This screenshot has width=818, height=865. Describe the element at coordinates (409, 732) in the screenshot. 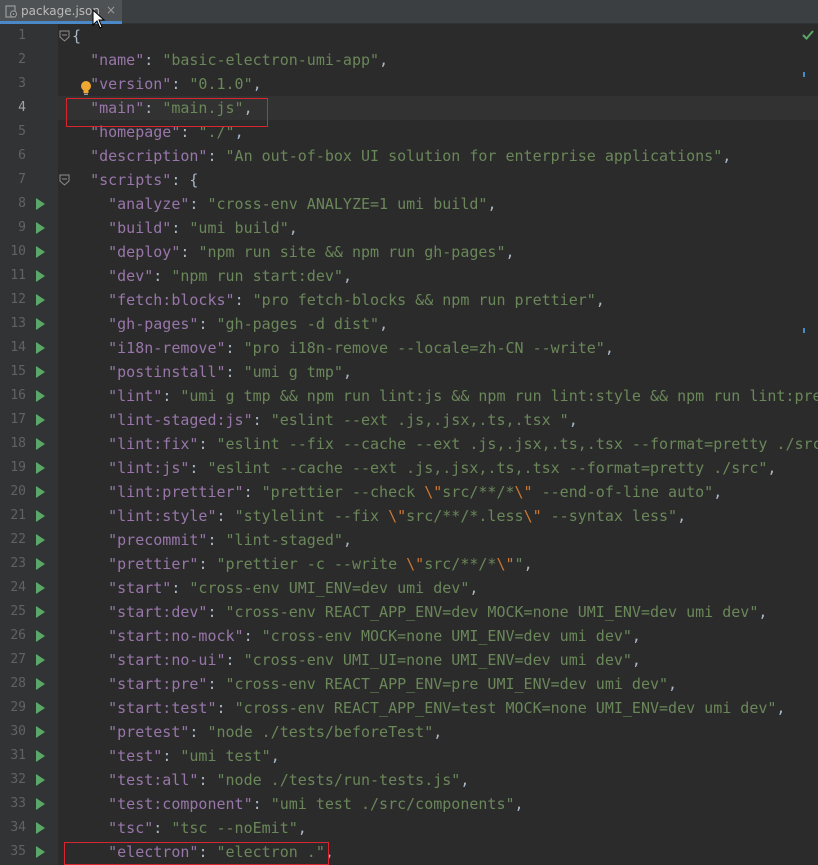

I see `code-line: 30 "pretest": "node ./tests/beforeTest",` at that location.